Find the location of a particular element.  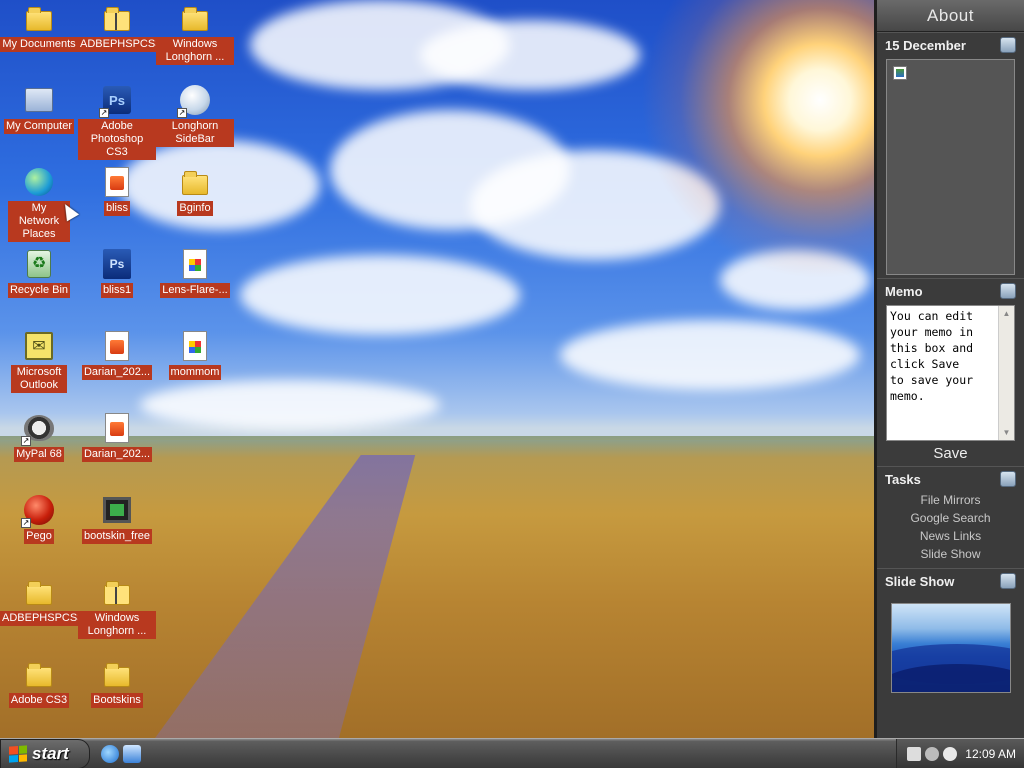

slideshow-tile: Slide Show is located at coordinates (950, 652).